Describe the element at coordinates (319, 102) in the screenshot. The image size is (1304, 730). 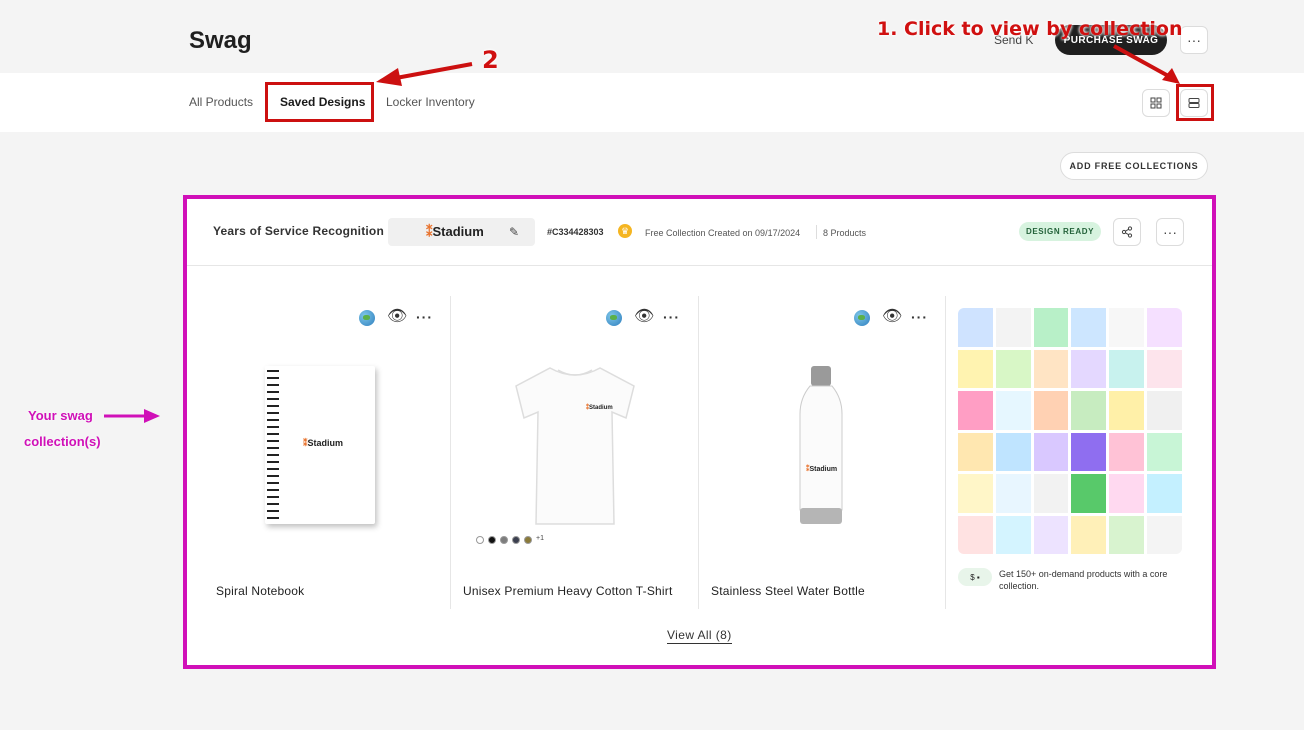
I see `annotation-box-saved-designs` at that location.